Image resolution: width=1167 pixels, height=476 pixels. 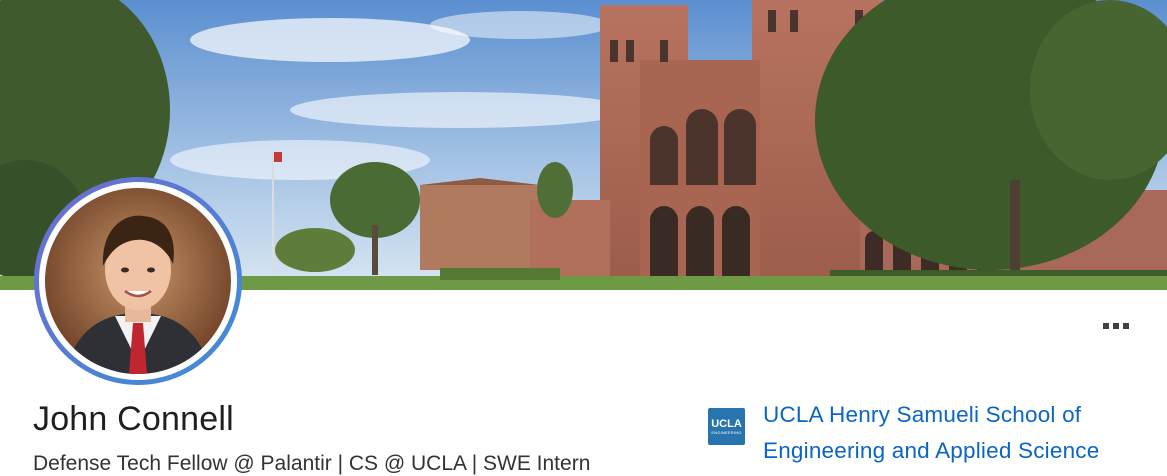 I want to click on school-logo: UCLA ENGINEERING, so click(x=726, y=426).